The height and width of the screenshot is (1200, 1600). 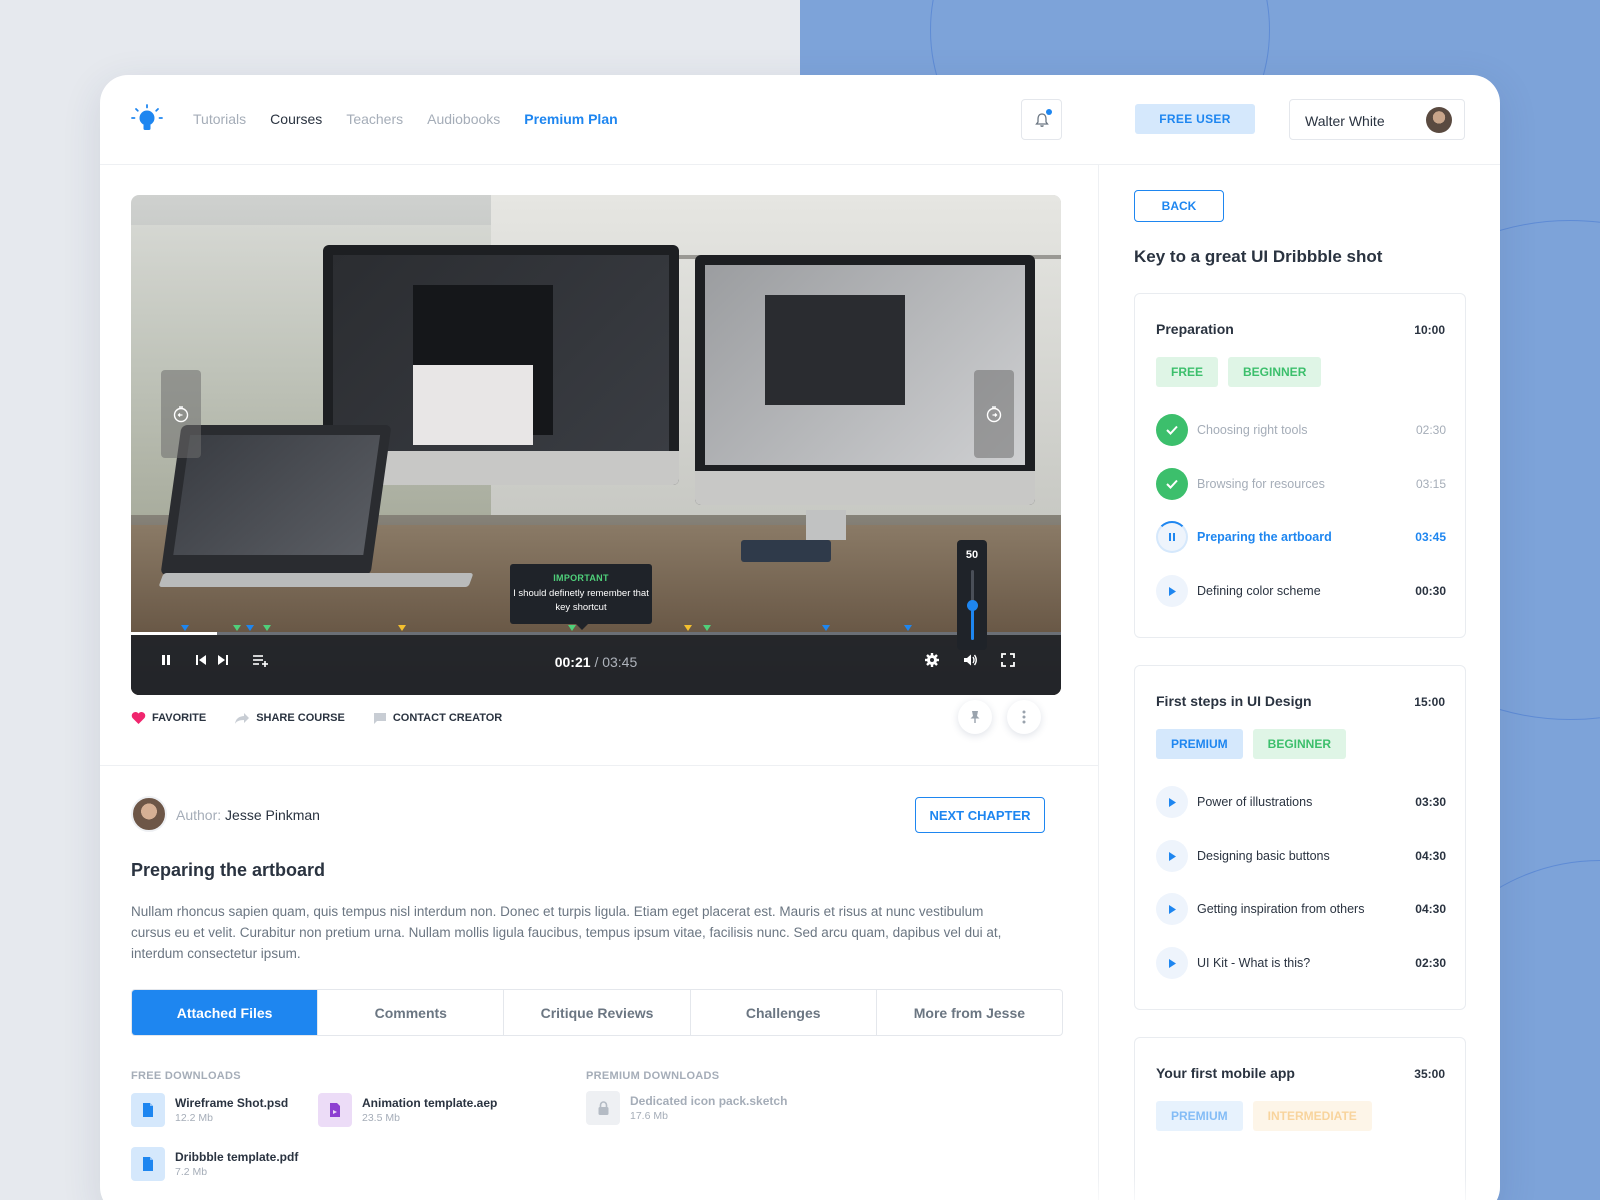 I want to click on document-icon, so click(x=148, y=1110).